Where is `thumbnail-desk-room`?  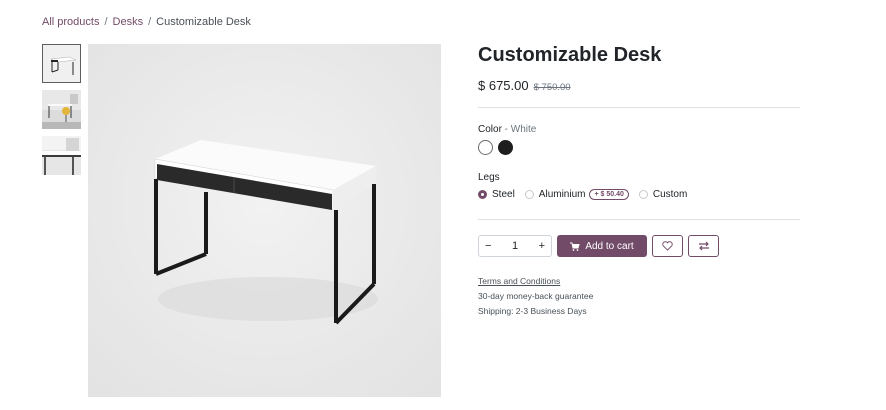 thumbnail-desk-room is located at coordinates (61, 109).